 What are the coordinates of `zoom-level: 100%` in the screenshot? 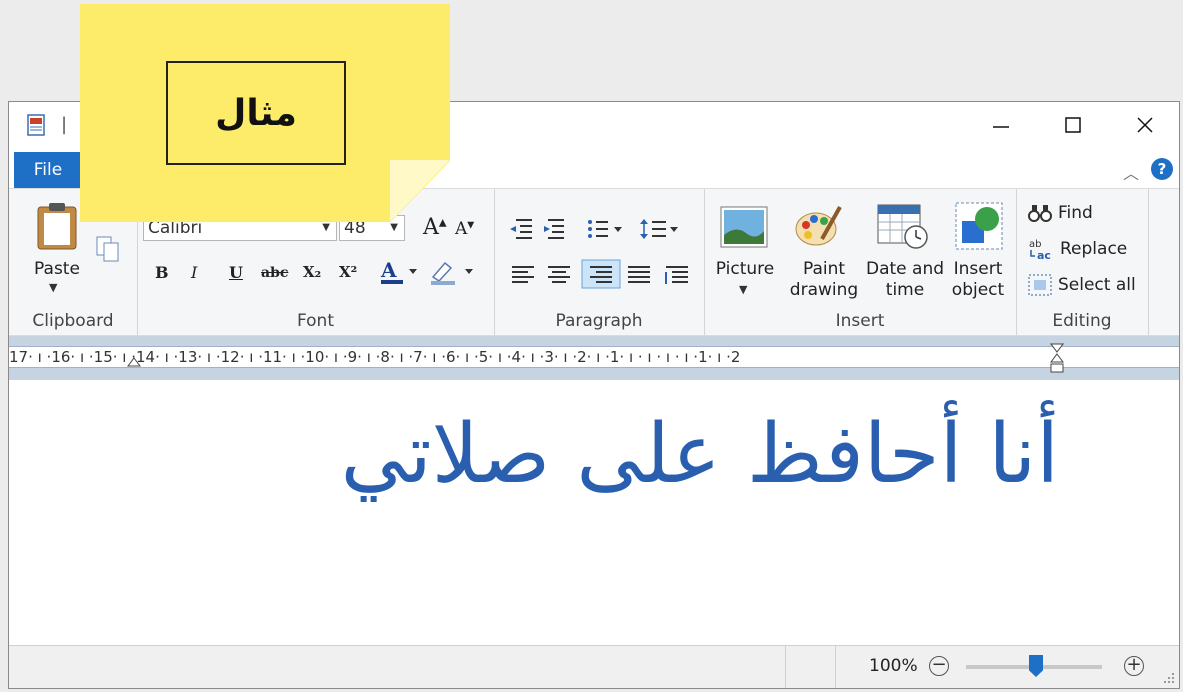 It's located at (893, 666).